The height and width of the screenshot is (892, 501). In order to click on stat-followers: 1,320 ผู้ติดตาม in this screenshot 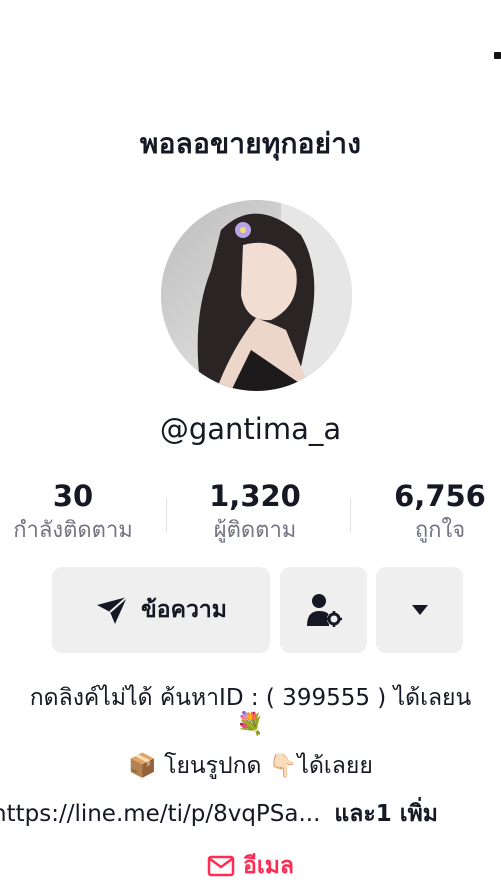, I will do `click(255, 512)`.